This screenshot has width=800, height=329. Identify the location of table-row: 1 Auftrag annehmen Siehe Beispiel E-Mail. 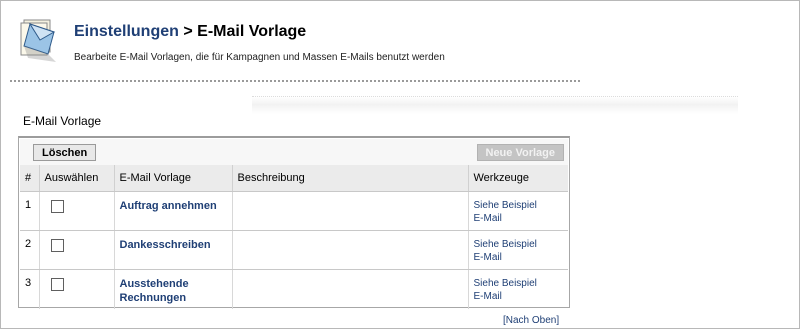
(294, 211).